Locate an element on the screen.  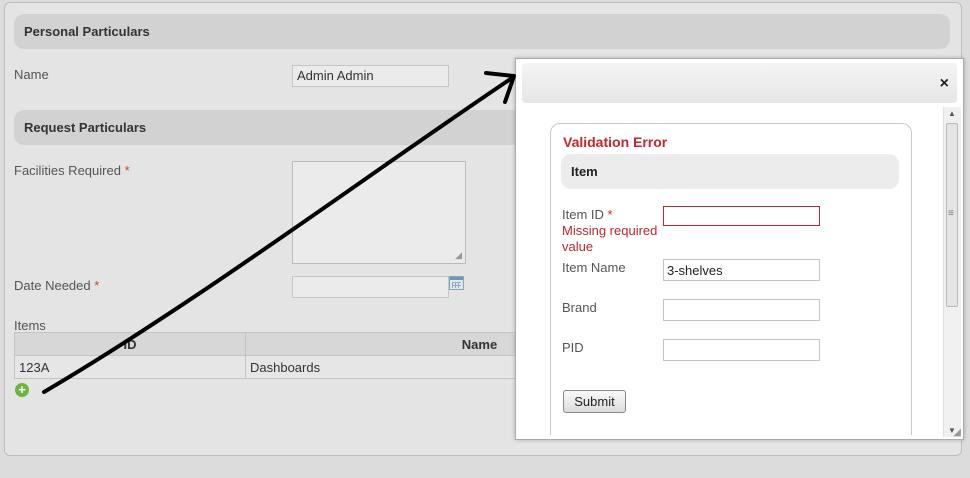
modal-scrollbar: ▲ ▼ is located at coordinates (952, 272).